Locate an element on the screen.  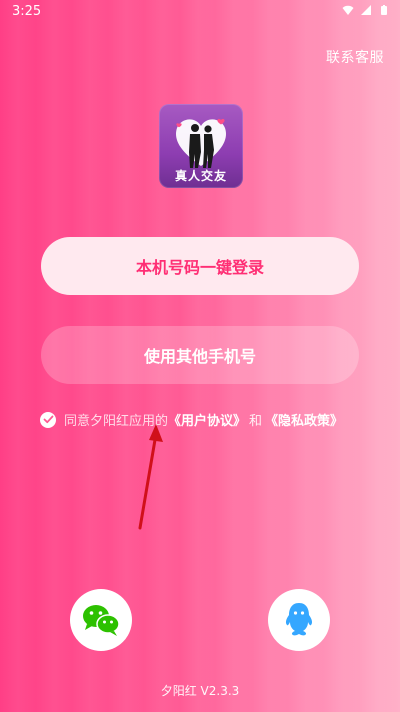
qq-login-button is located at coordinates (299, 620).